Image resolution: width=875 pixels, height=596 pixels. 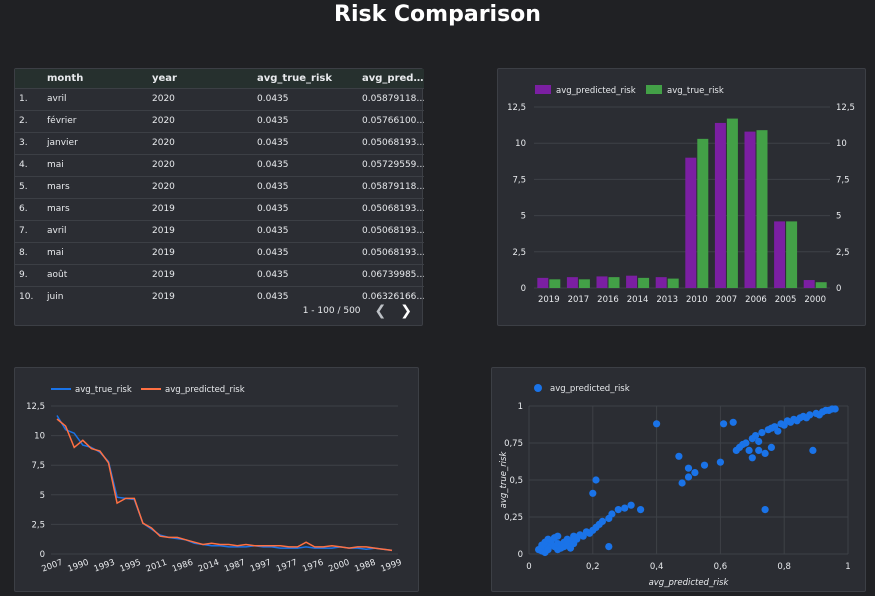 What do you see at coordinates (95, 142) in the screenshot?
I see `month-cell: janvier` at bounding box center [95, 142].